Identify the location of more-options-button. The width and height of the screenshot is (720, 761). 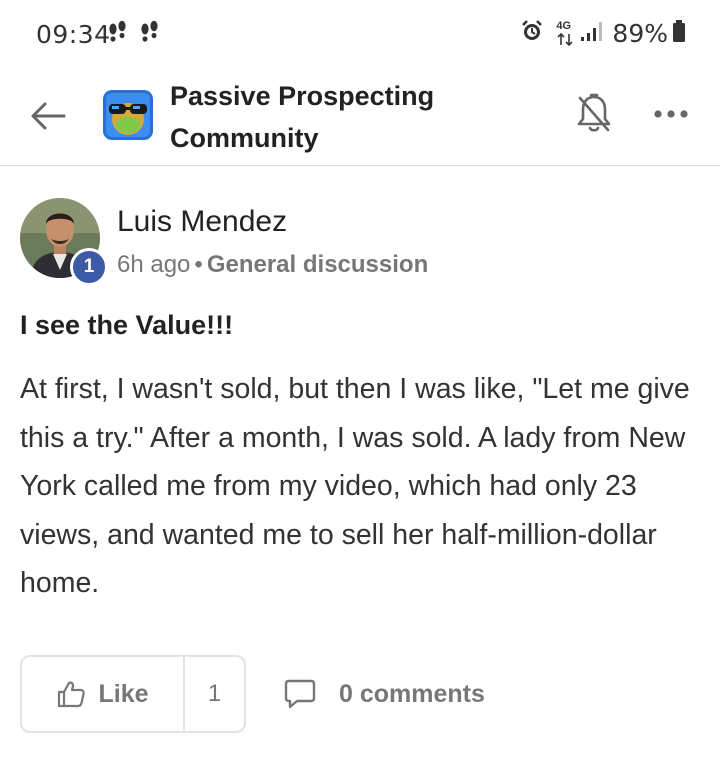
(672, 114).